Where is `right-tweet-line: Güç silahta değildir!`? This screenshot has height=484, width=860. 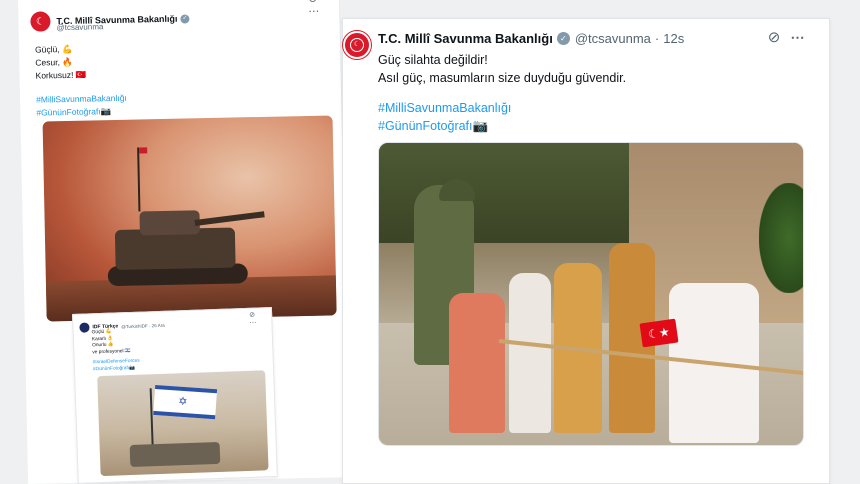
right-tweet-line: Güç silahta değildir! is located at coordinates (433, 60).